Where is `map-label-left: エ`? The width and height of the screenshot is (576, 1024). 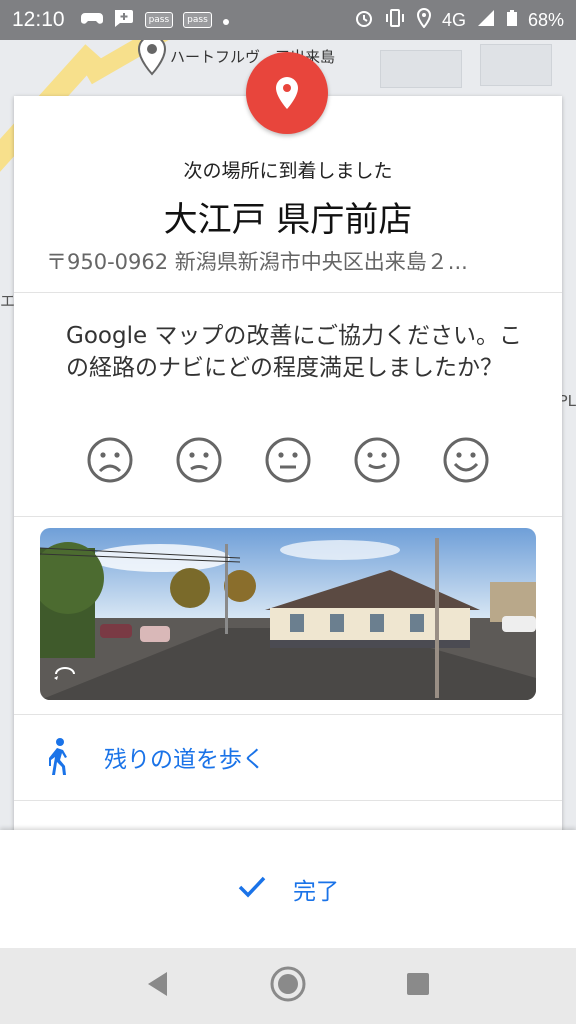 map-label-left: エ is located at coordinates (8, 301).